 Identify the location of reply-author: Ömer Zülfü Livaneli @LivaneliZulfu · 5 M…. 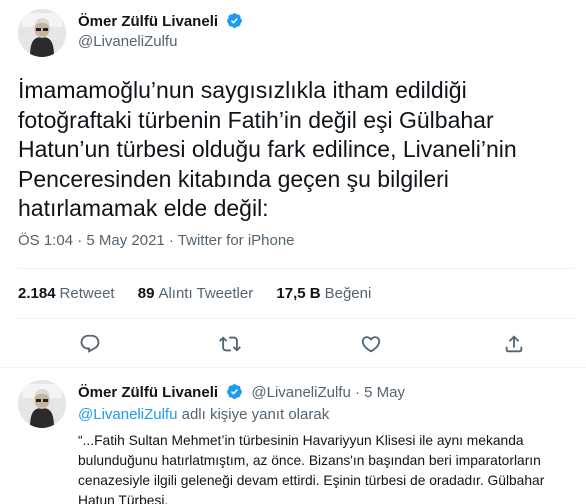
(241, 392).